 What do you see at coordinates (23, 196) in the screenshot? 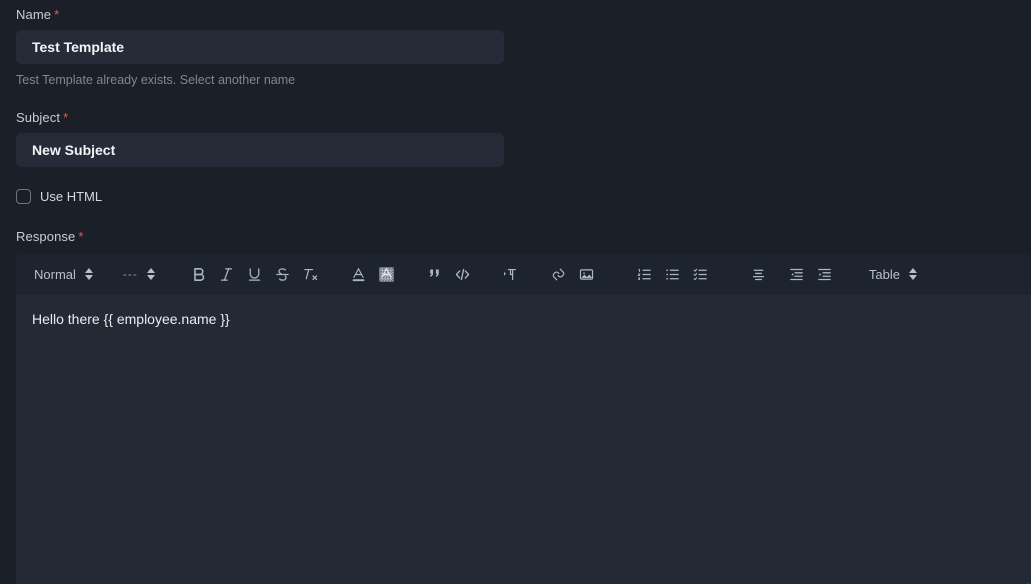
I see `use-html-checkbox` at bounding box center [23, 196].